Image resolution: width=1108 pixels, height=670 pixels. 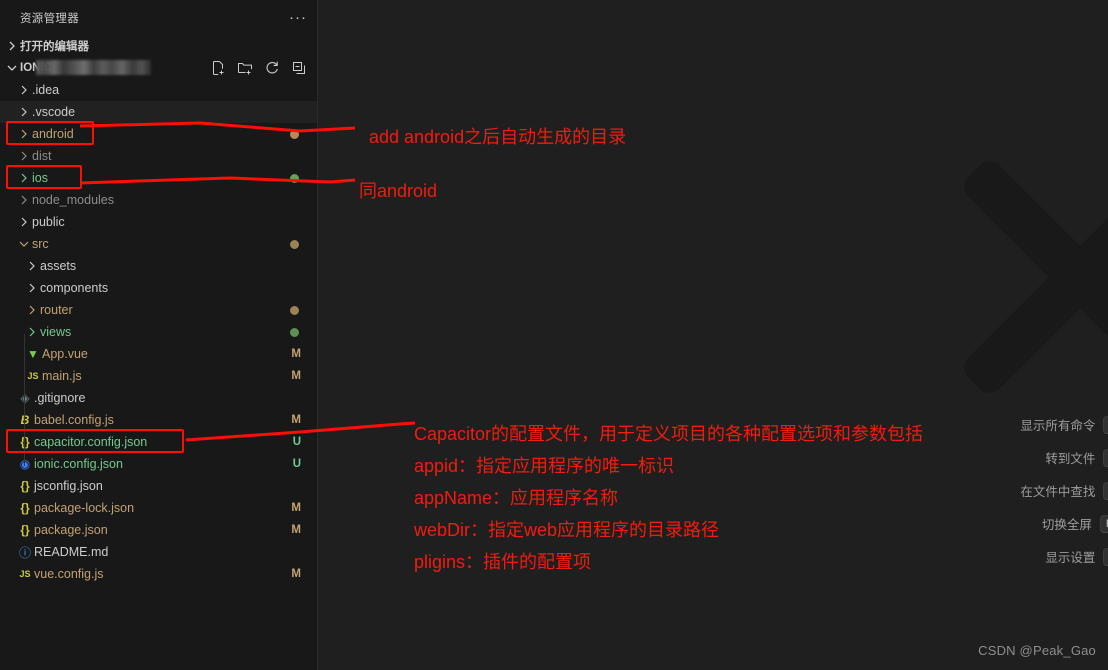 I want to click on collapse-all-icon, so click(x=299, y=68).